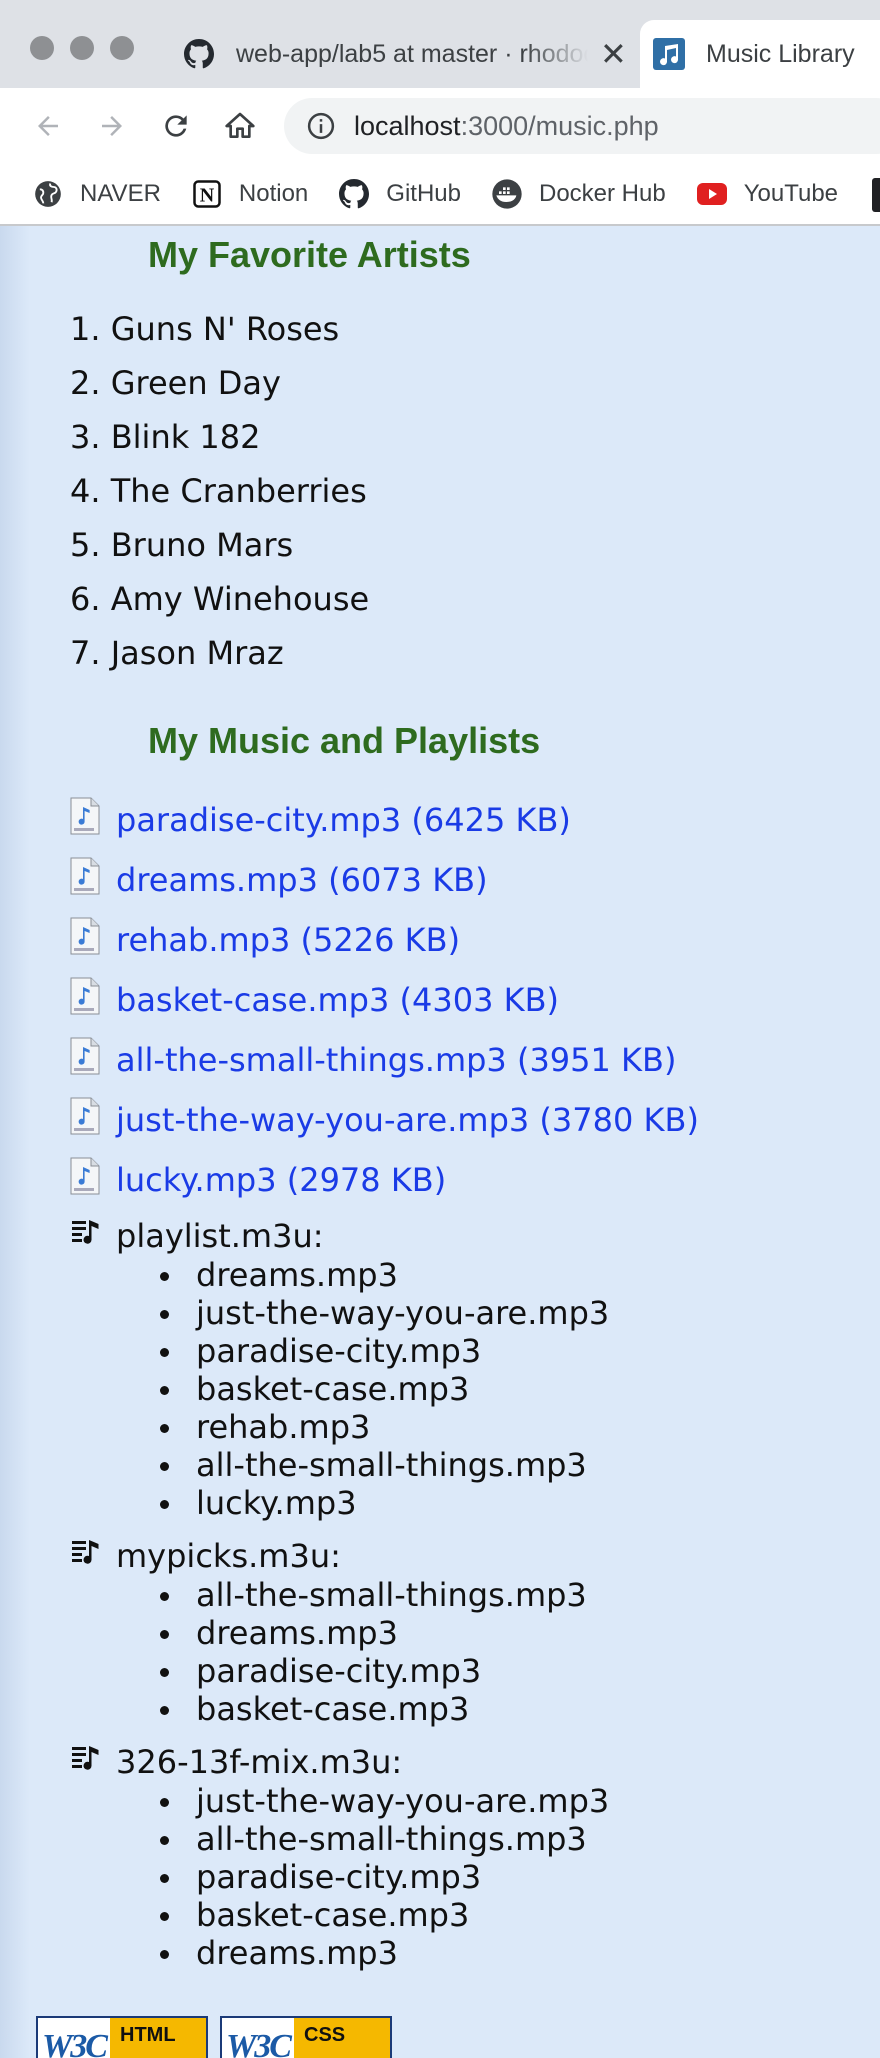 The width and height of the screenshot is (880, 2058). Describe the element at coordinates (876, 195) in the screenshot. I see `bookmarks-overflow` at that location.